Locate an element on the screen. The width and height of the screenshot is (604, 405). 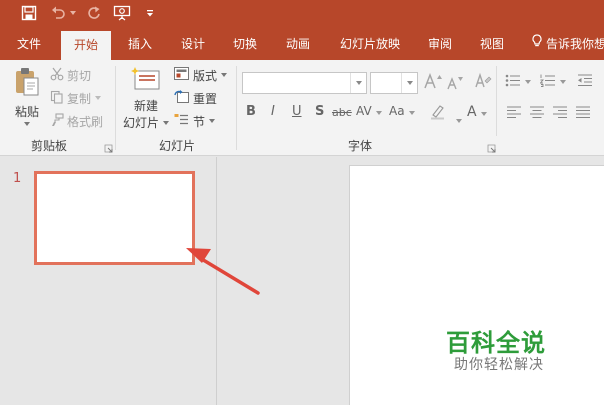
clipboard-group-label: 剪贴板 is located at coordinates (49, 146).